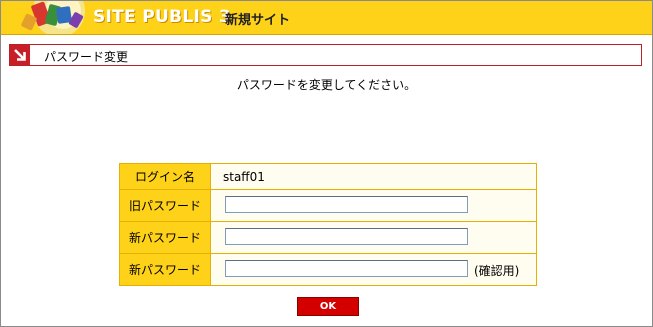 This screenshot has height=327, width=653. What do you see at coordinates (258, 20) in the screenshot?
I see `site-name: 新規サイト` at bounding box center [258, 20].